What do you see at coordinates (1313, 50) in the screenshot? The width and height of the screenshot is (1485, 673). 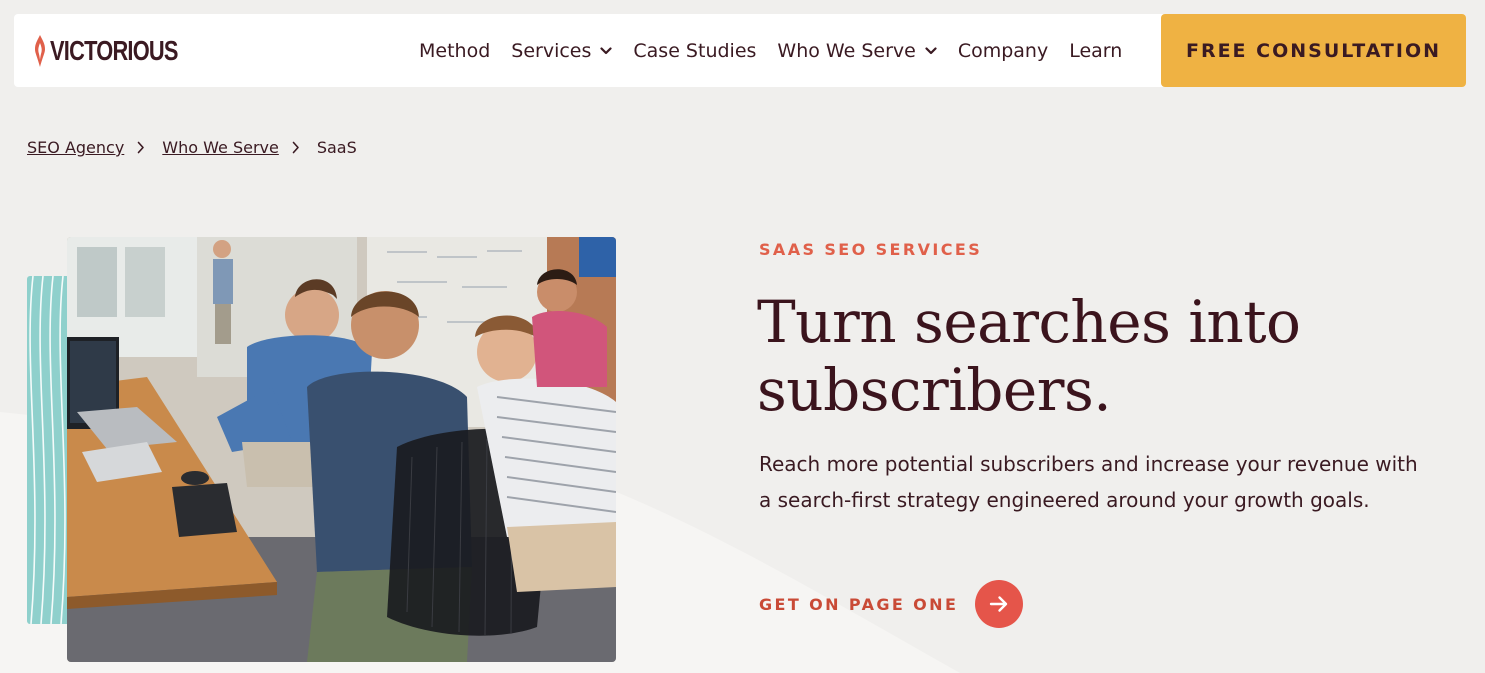 I see `free-consultation-button: FREE CONSULTATION` at bounding box center [1313, 50].